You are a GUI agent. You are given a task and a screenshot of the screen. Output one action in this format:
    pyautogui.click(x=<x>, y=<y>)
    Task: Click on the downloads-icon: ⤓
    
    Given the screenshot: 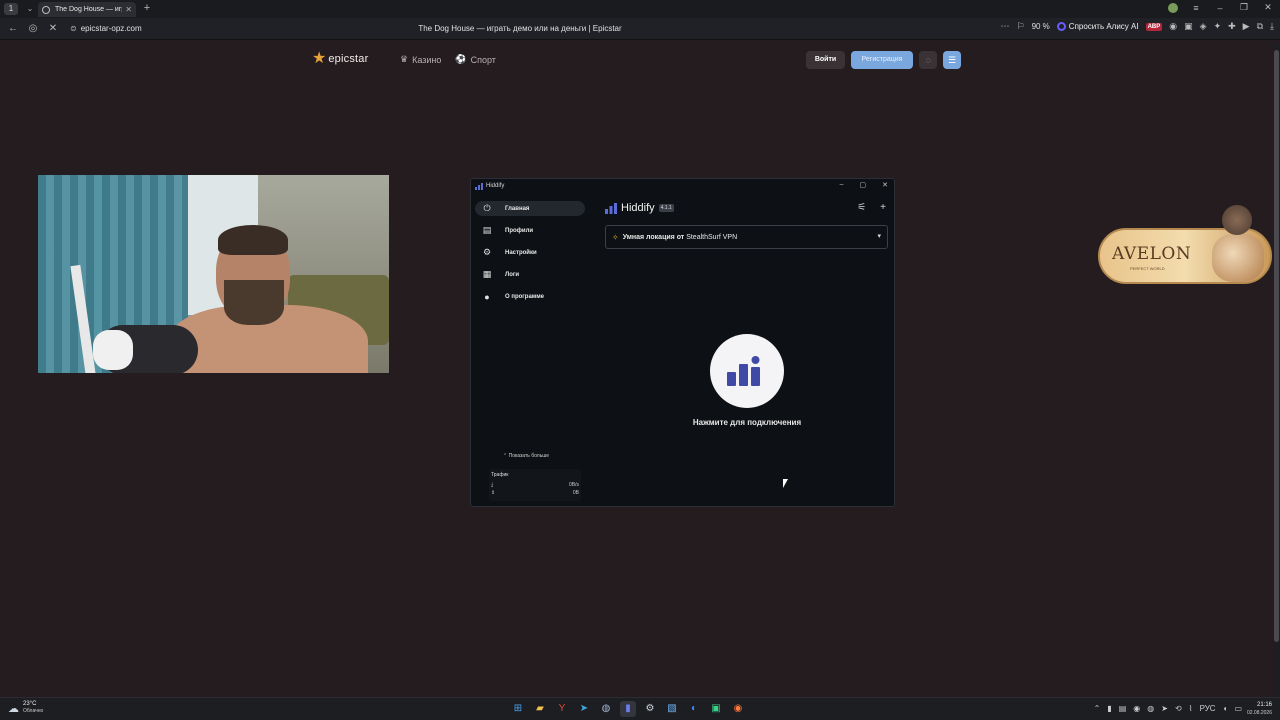 What is the action you would take?
    pyautogui.click(x=1272, y=26)
    